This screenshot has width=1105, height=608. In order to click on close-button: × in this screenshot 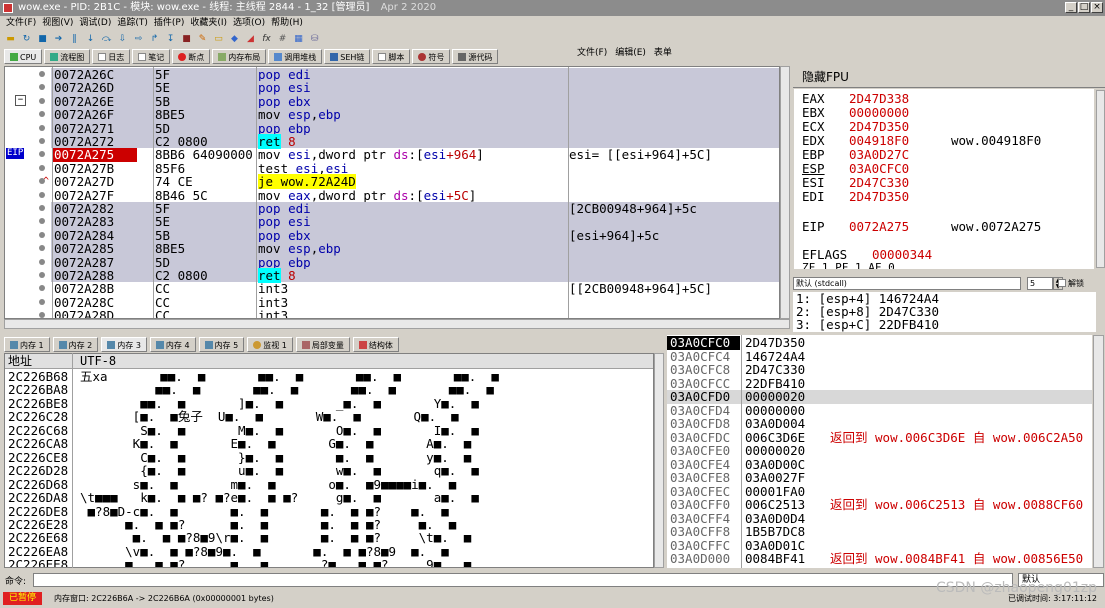, I will do `click(1097, 7)`.